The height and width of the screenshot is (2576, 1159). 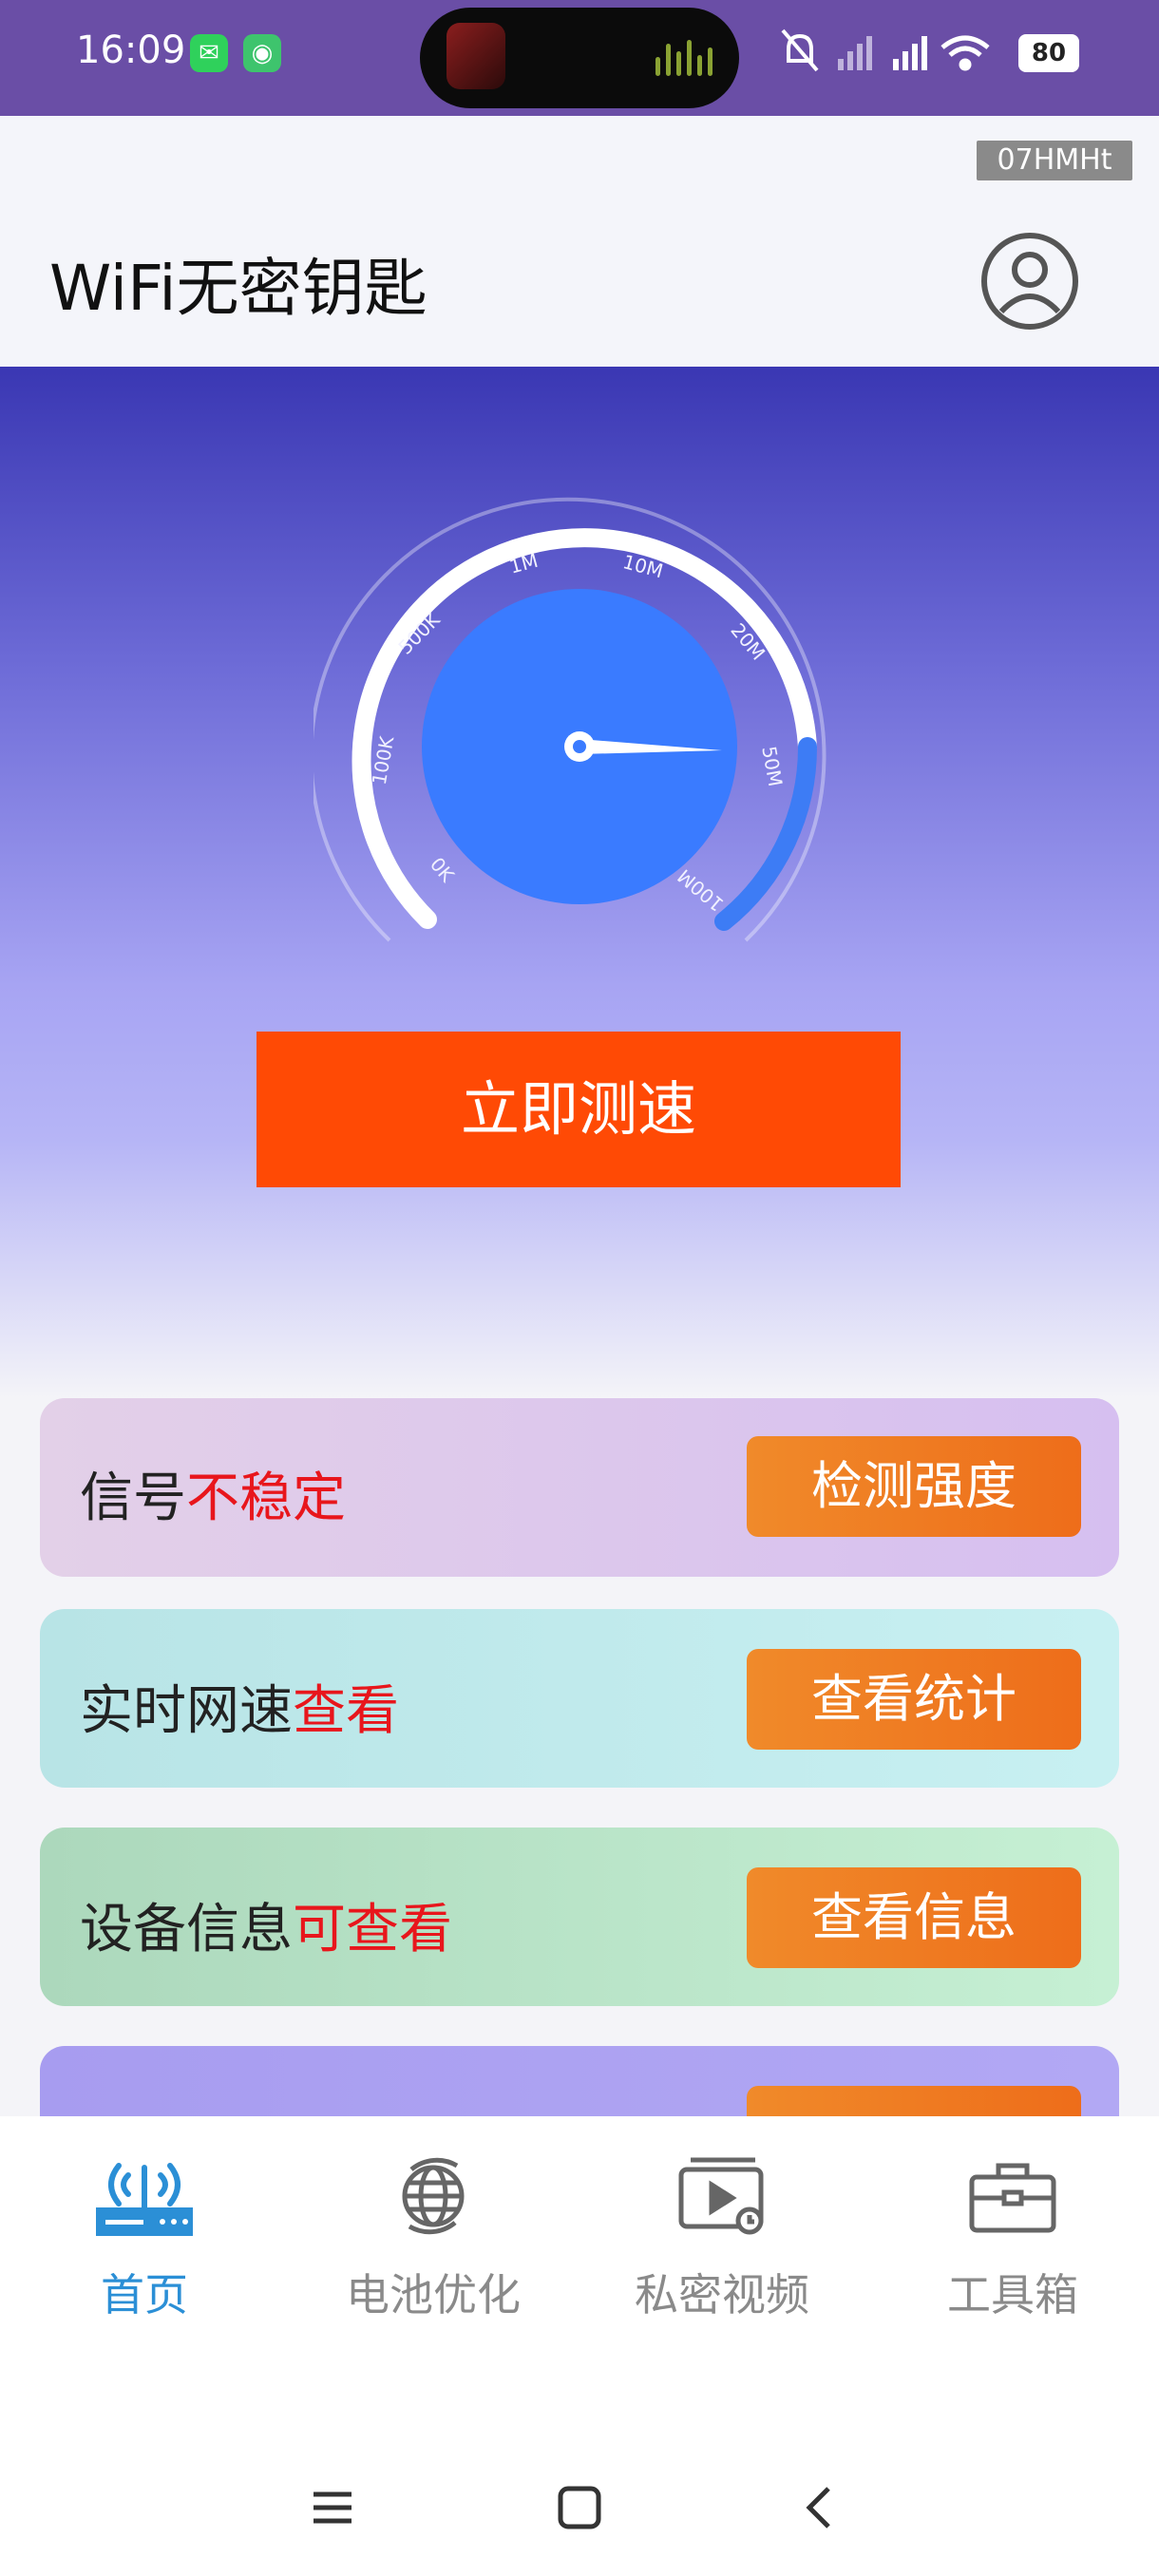 What do you see at coordinates (1012, 2234) in the screenshot?
I see `nav-toolbox: 工具箱` at bounding box center [1012, 2234].